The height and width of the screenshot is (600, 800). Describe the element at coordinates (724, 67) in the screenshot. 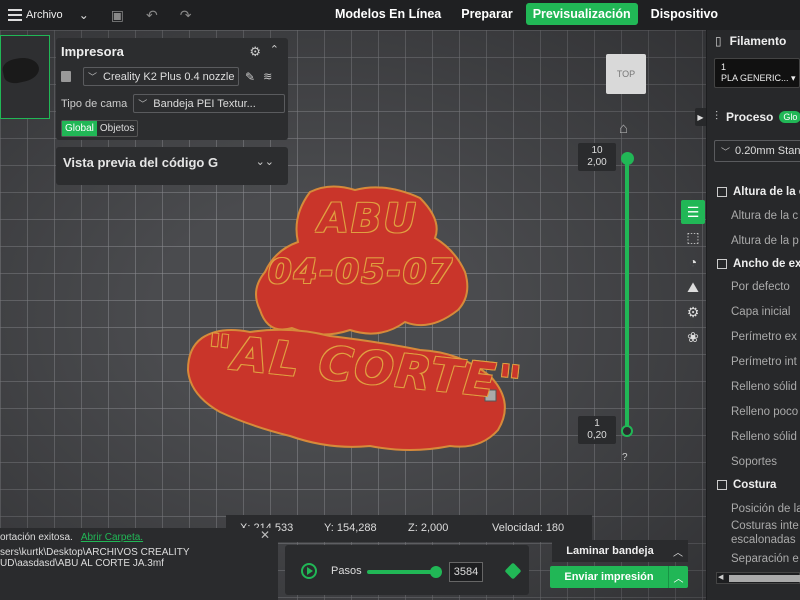

I see `filament-slot-index: 1` at that location.